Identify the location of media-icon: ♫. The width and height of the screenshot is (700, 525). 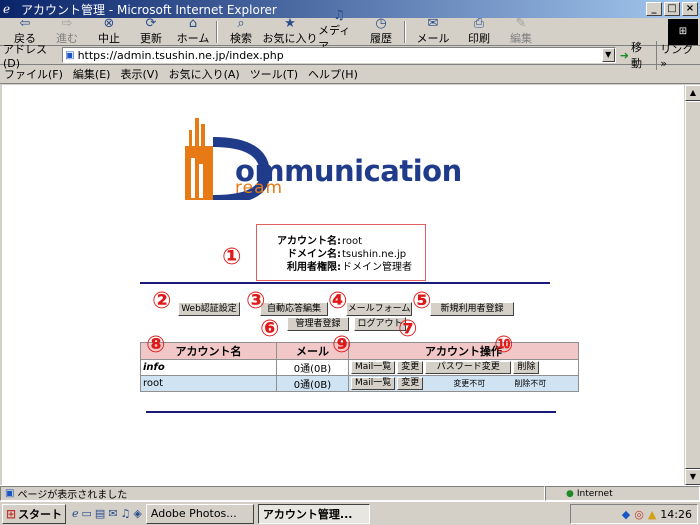
(339, 15).